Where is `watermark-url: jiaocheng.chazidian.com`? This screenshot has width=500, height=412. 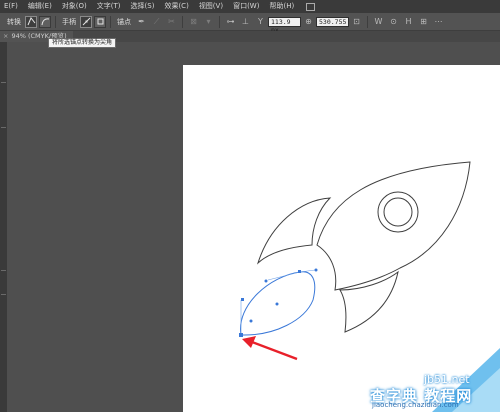 watermark-url: jiaocheng.chazidian.com is located at coordinates (415, 405).